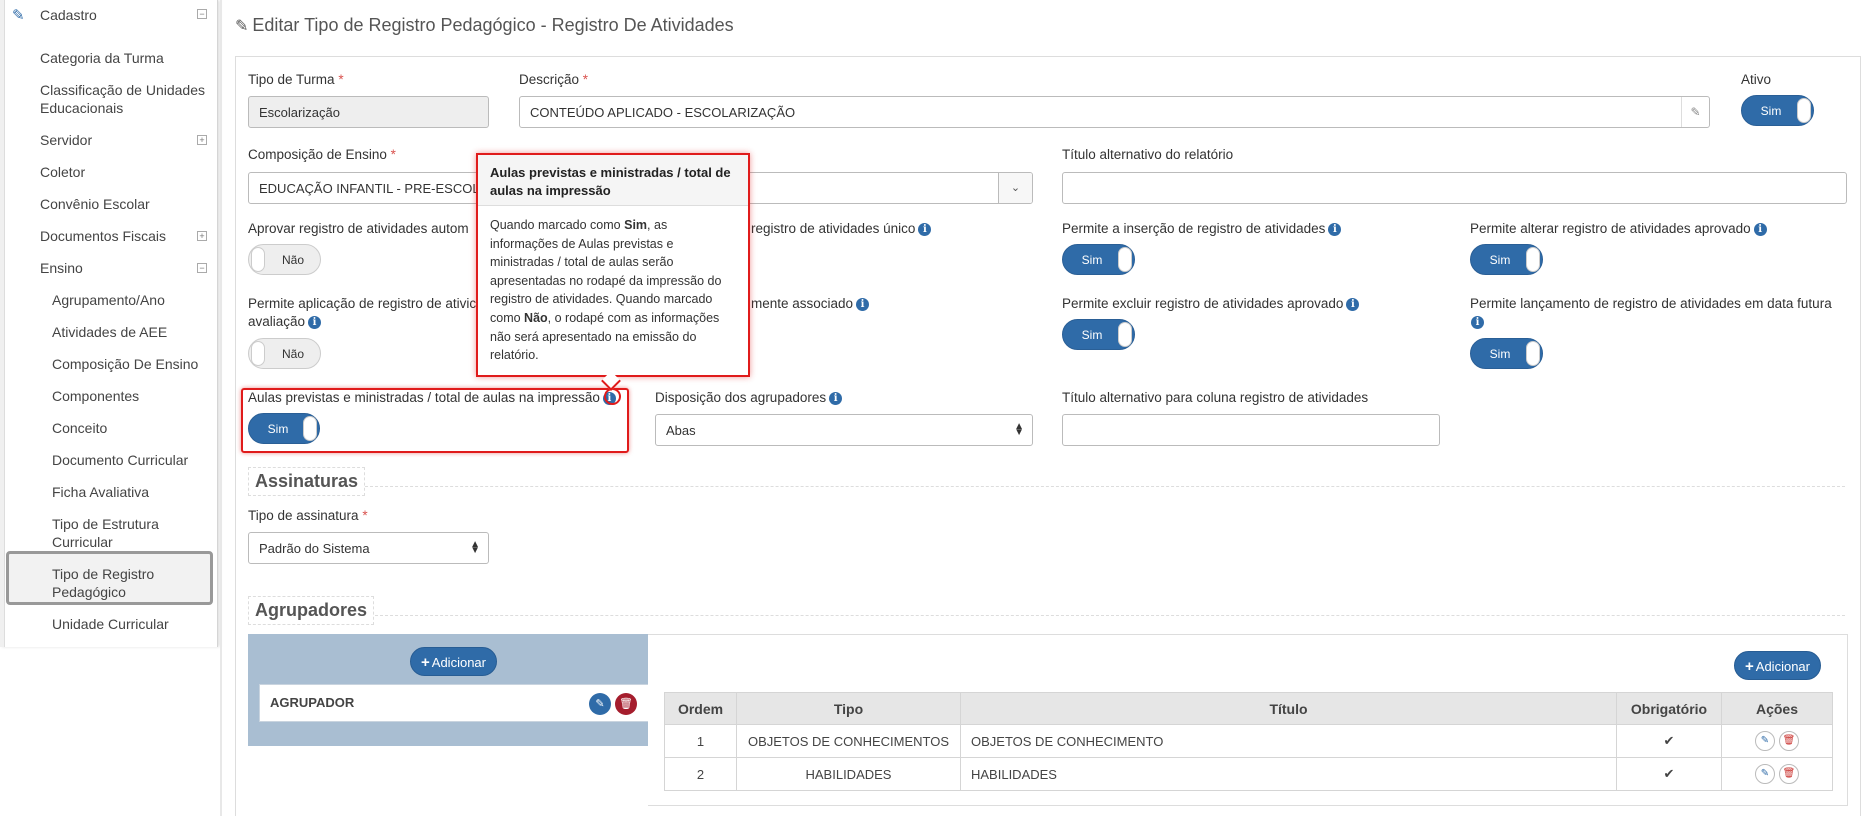 This screenshot has width=1875, height=816. Describe the element at coordinates (108, 300) in the screenshot. I see `sidebar-item-agrupamento: Agrupamento/Ano` at that location.